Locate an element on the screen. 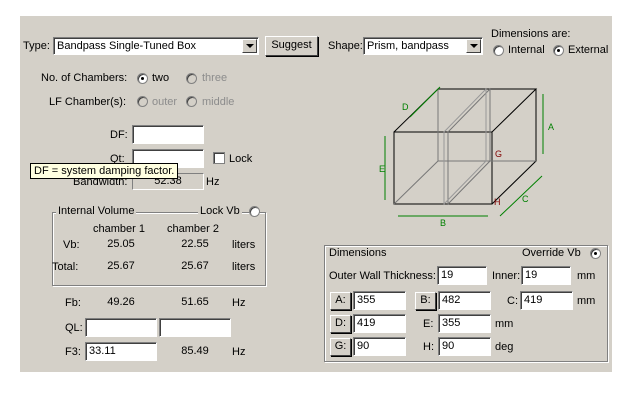 The width and height of the screenshot is (640, 400). override-vb-radio is located at coordinates (595, 253).